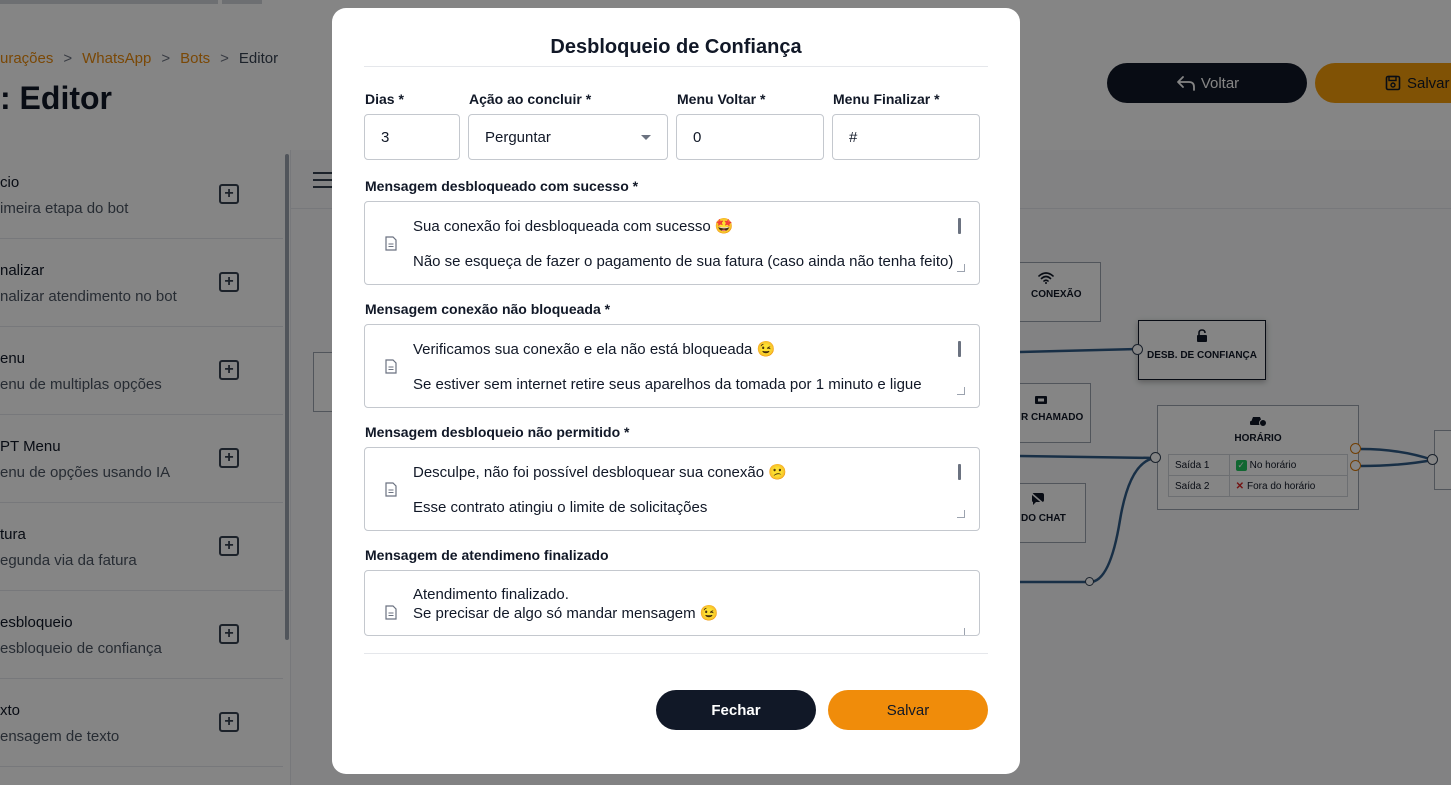 The image size is (1451, 785). I want to click on action-select-value: Perguntar, so click(518, 137).